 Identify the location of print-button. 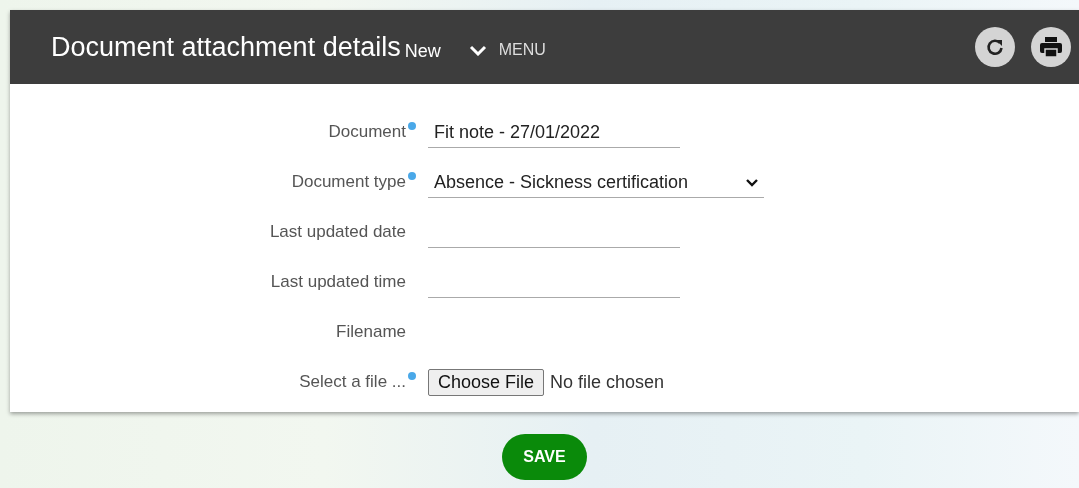
(1051, 47).